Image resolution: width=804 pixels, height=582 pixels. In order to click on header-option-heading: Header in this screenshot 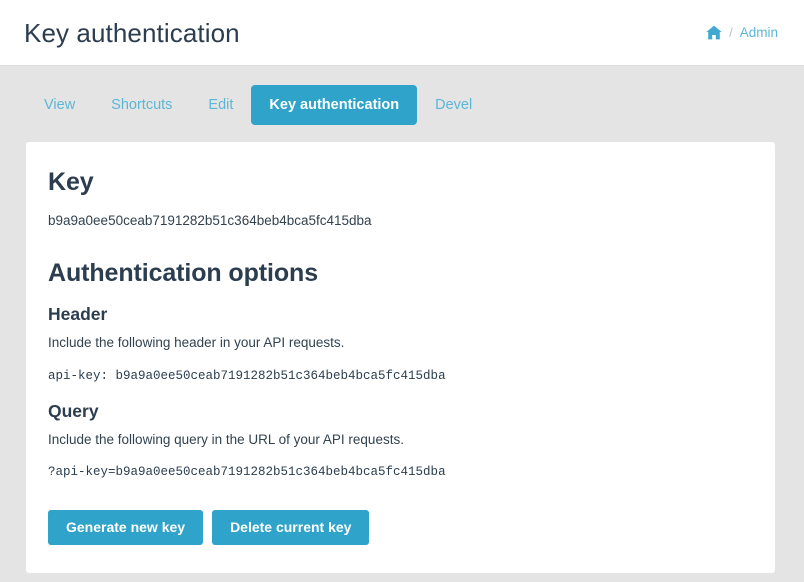, I will do `click(78, 314)`.